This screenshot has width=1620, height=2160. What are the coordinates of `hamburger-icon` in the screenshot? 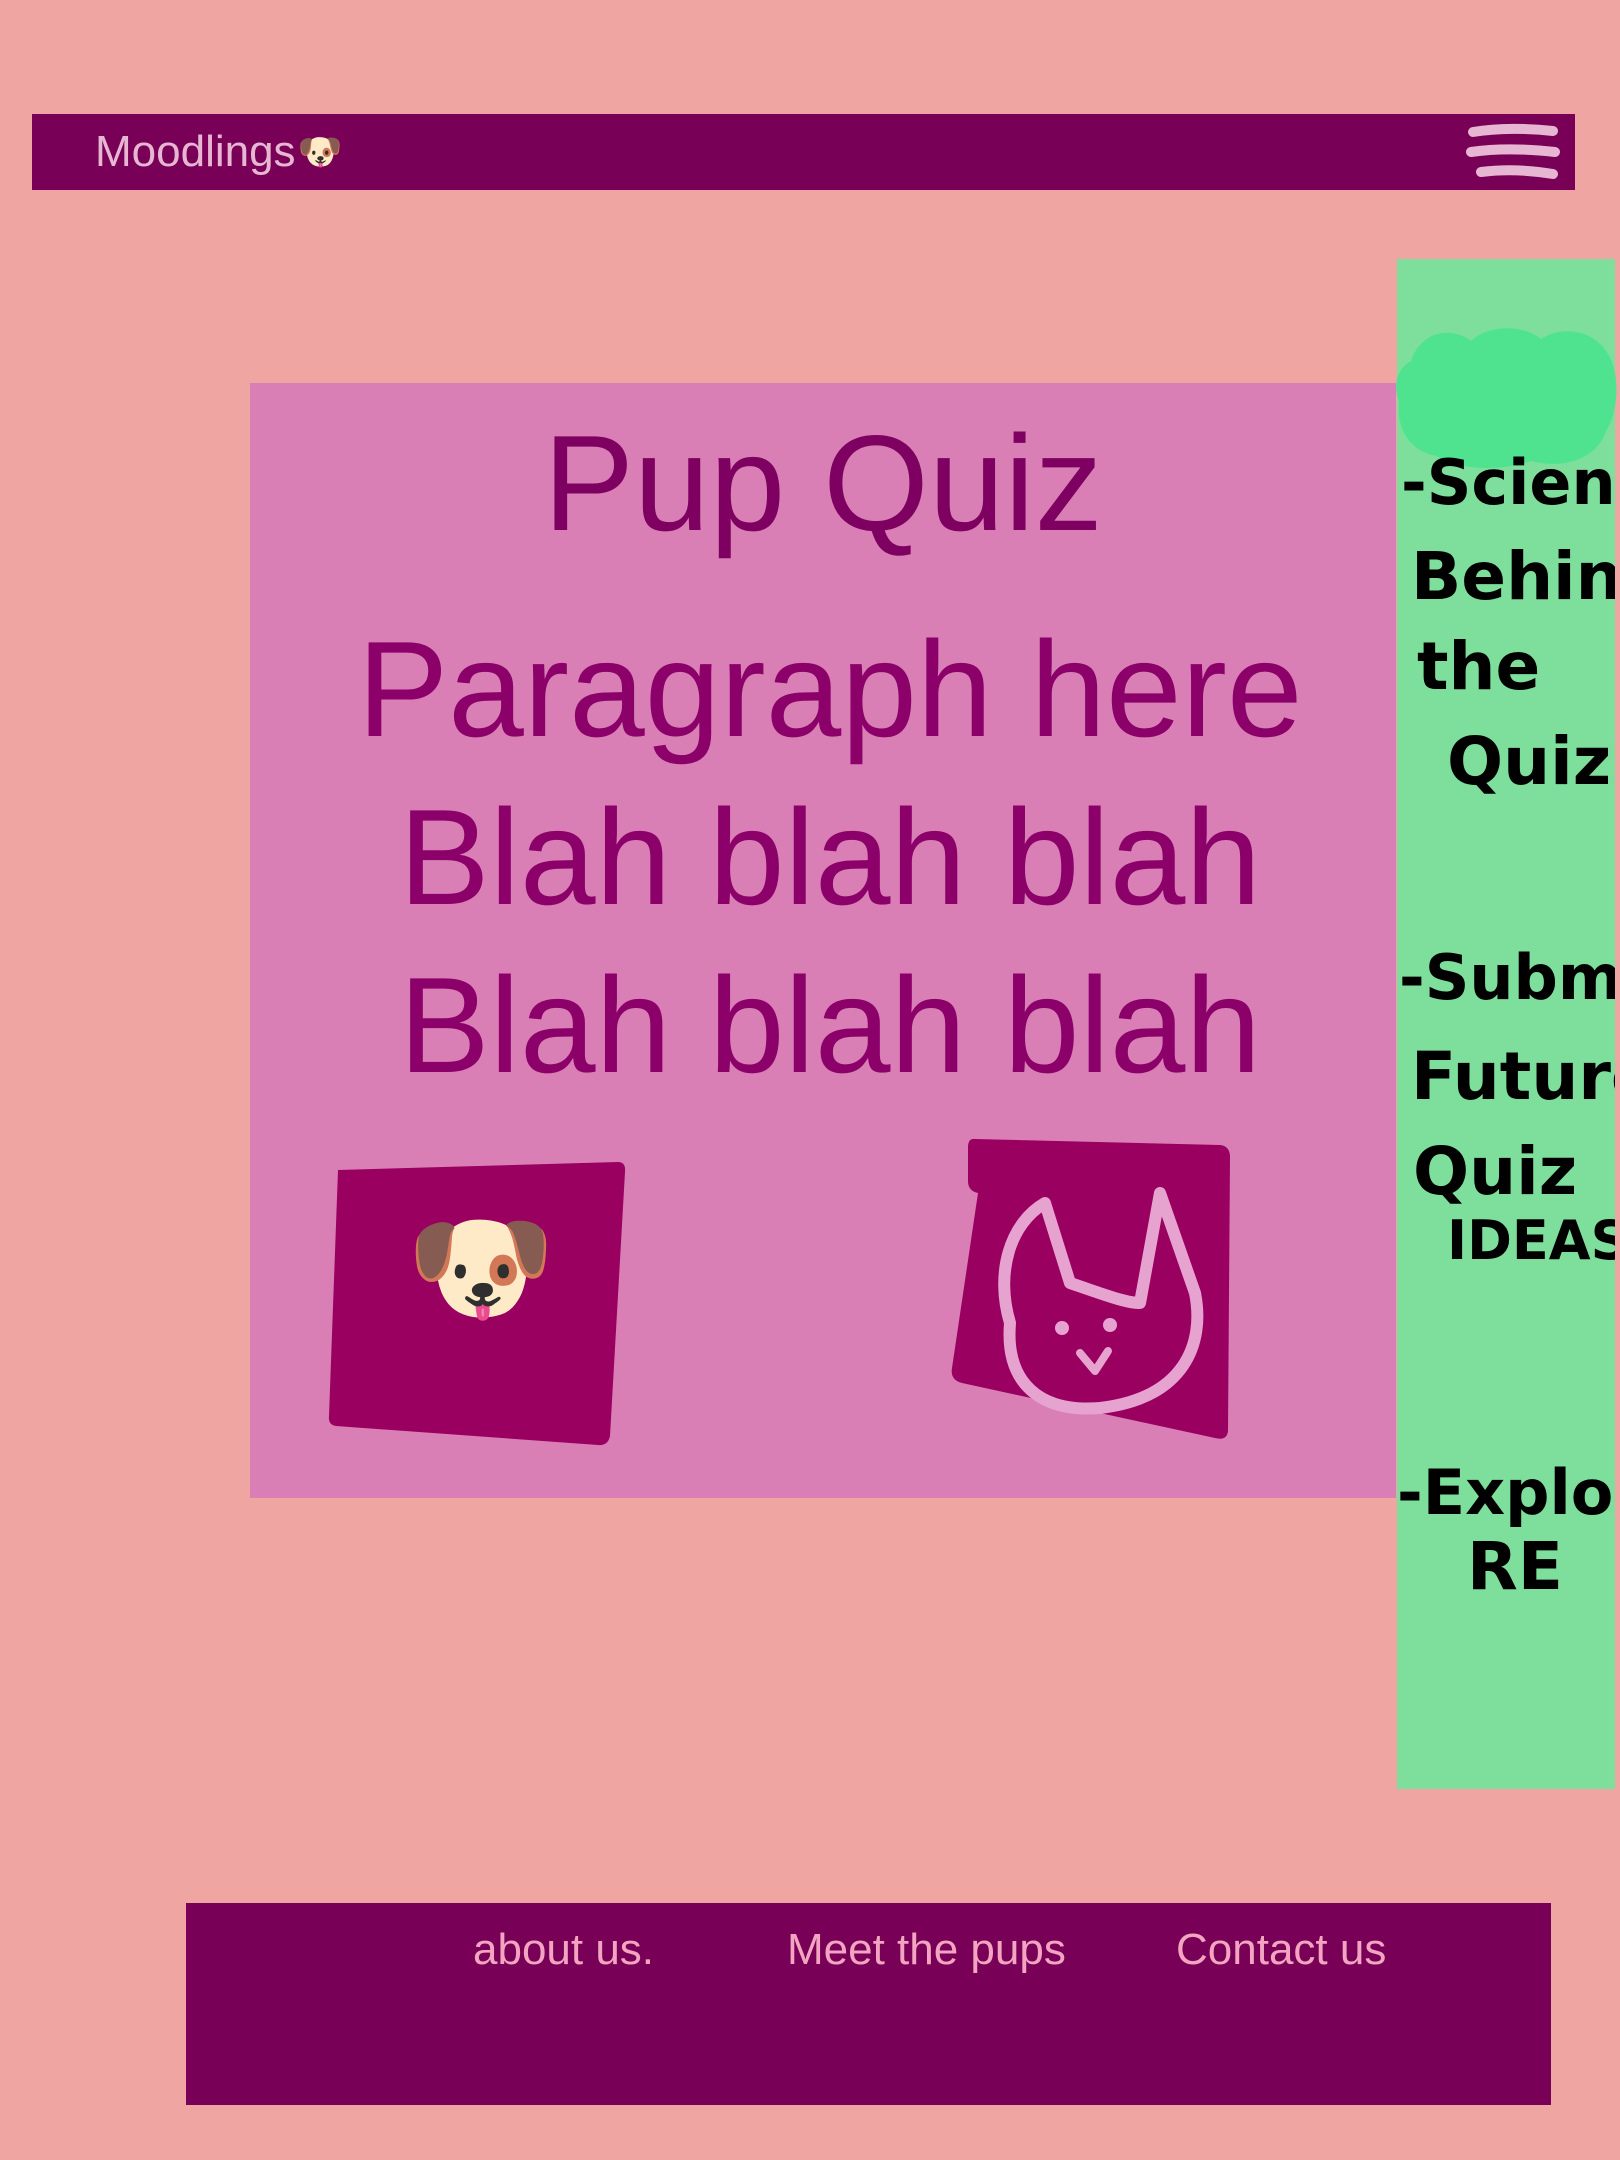 It's located at (1513, 151).